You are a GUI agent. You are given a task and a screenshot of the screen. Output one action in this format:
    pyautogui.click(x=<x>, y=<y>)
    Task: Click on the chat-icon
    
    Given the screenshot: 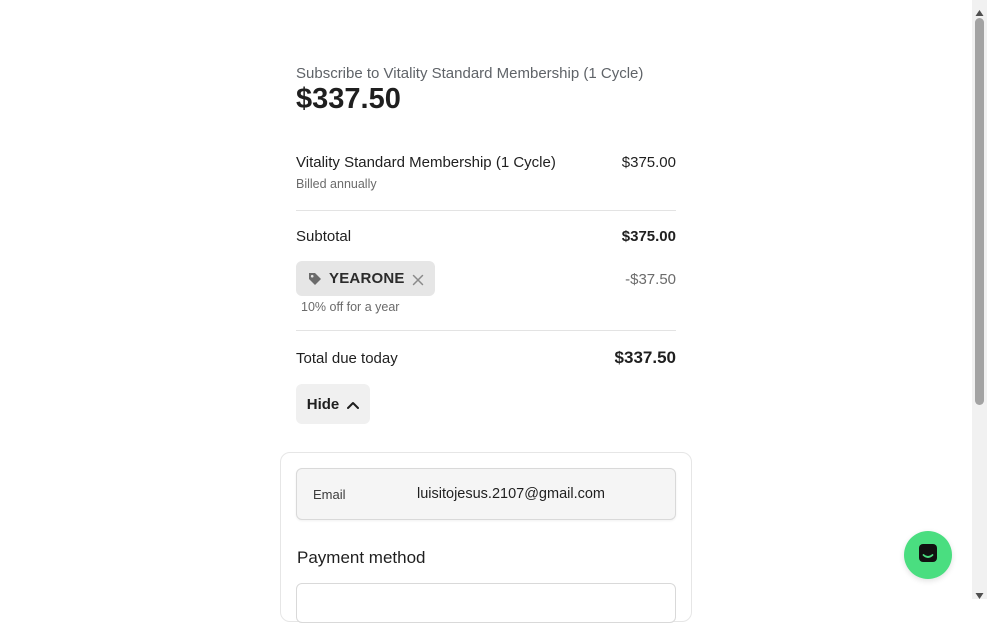 What is the action you would take?
    pyautogui.click(x=928, y=555)
    